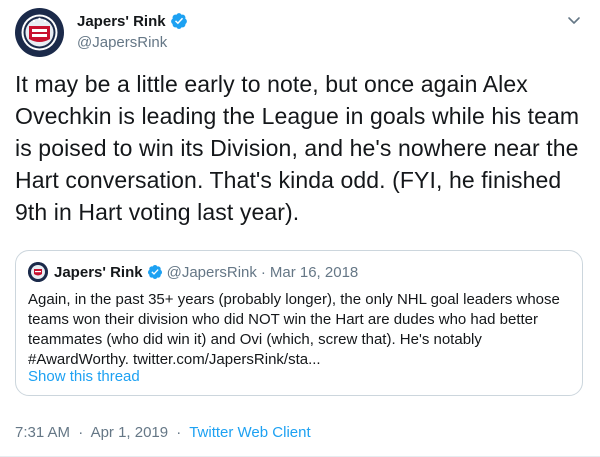 Image resolution: width=600 pixels, height=457 pixels. Describe the element at coordinates (121, 21) in the screenshot. I see `author-name: Japers' Rink` at that location.